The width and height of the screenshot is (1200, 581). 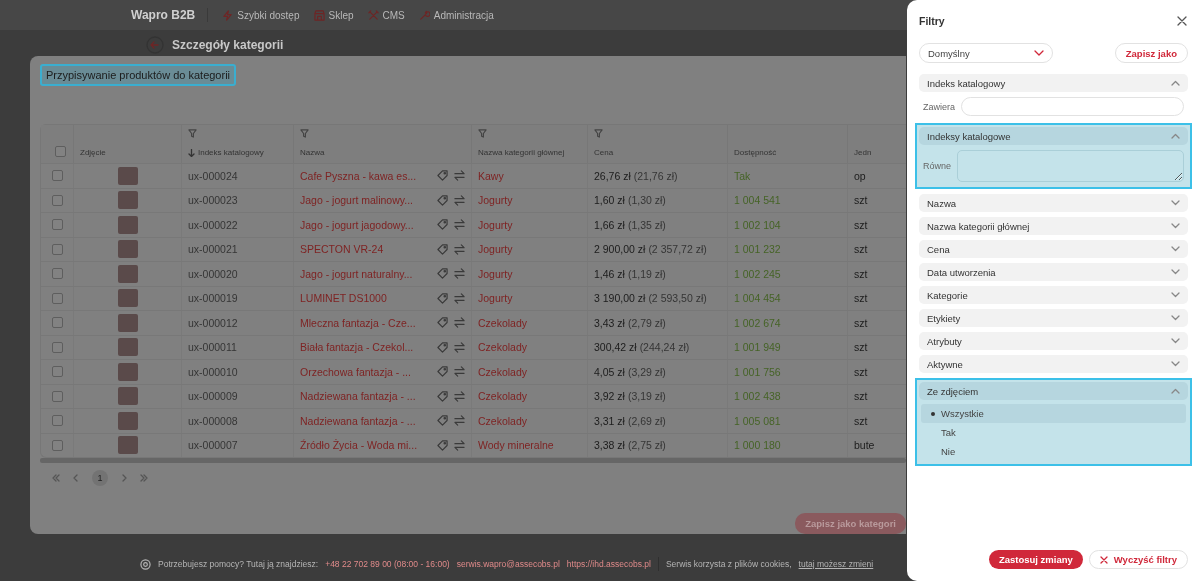 What do you see at coordinates (387, 564) in the screenshot?
I see `phone-link: +48 22 702 89 00 (08:00 - 16:00)` at bounding box center [387, 564].